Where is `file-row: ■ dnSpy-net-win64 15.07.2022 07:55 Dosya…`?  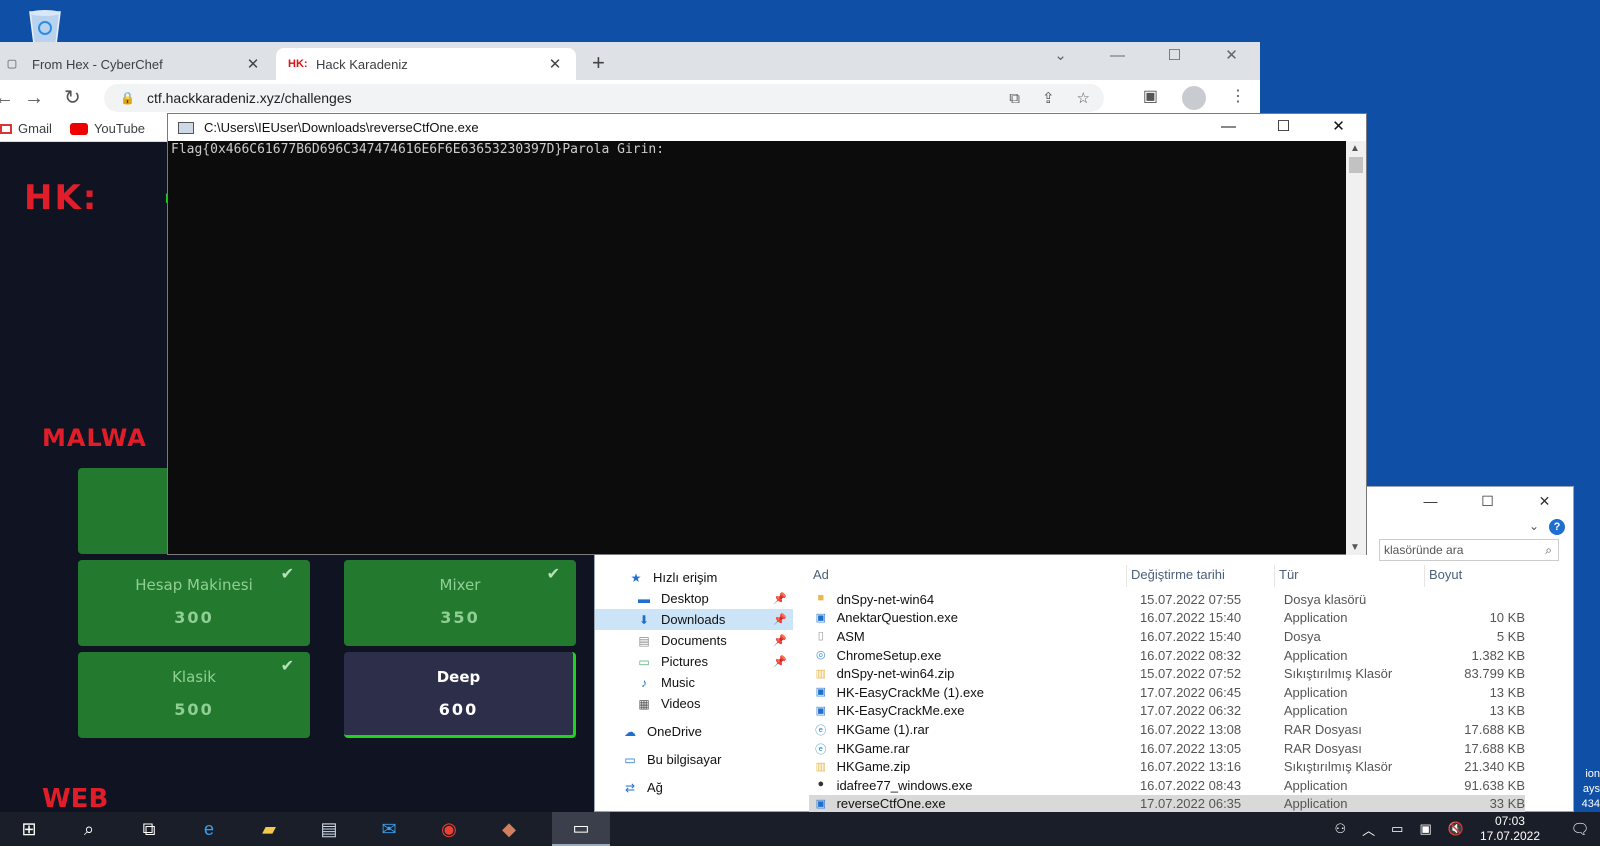 file-row: ■ dnSpy-net-win64 15.07.2022 07:55 Dosya… is located at coordinates (1167, 599).